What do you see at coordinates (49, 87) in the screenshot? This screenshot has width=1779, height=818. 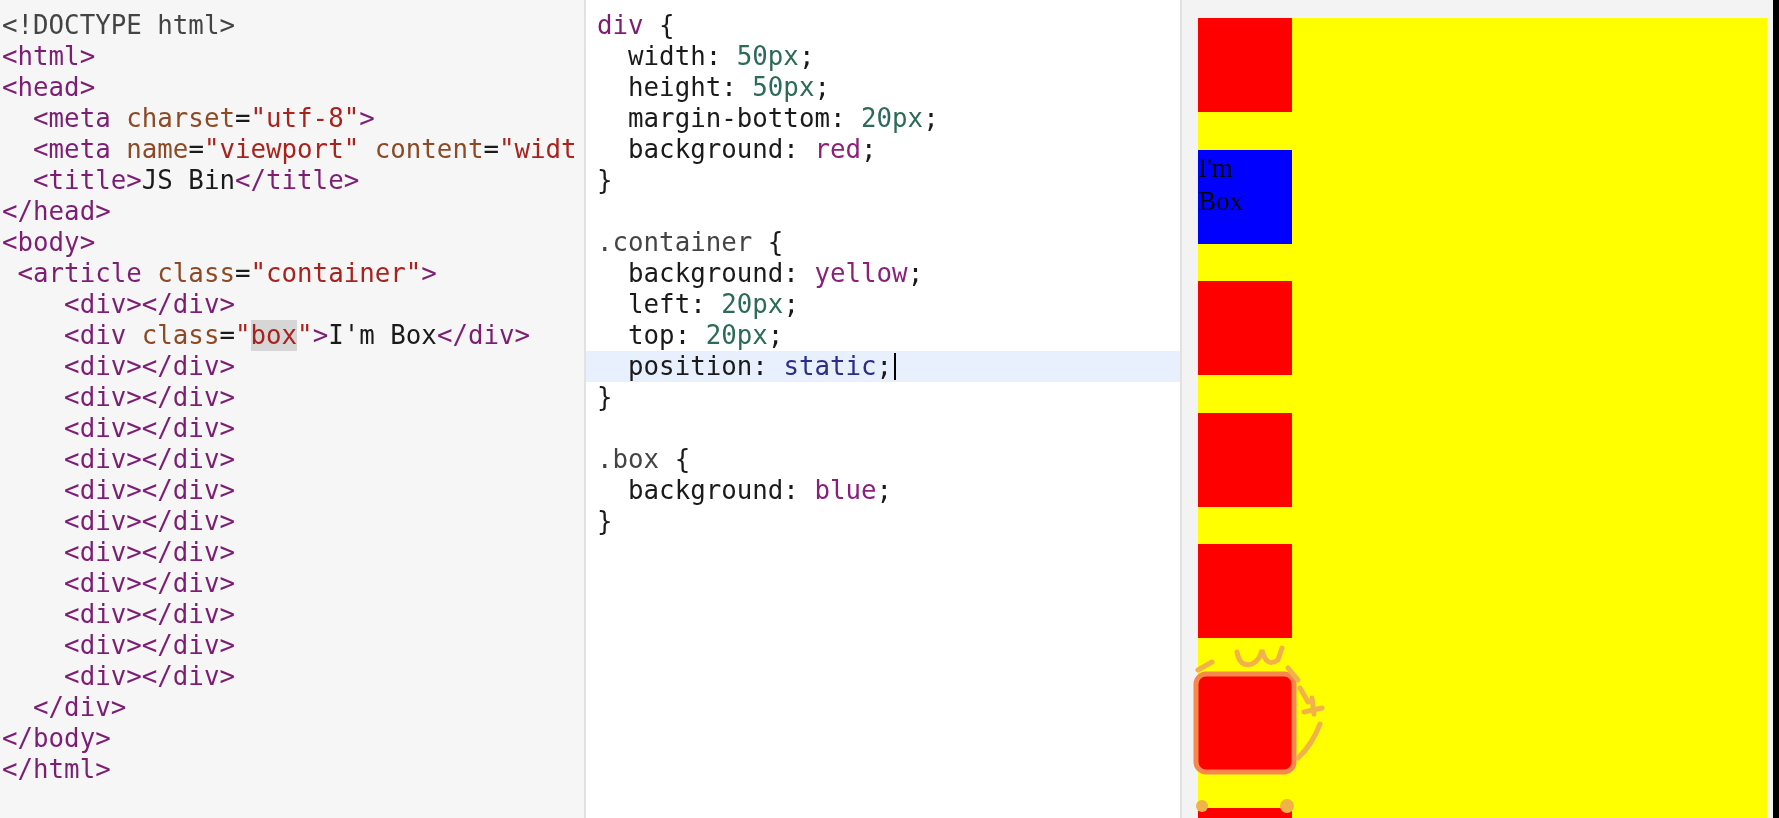 I see `code-line: <head>` at bounding box center [49, 87].